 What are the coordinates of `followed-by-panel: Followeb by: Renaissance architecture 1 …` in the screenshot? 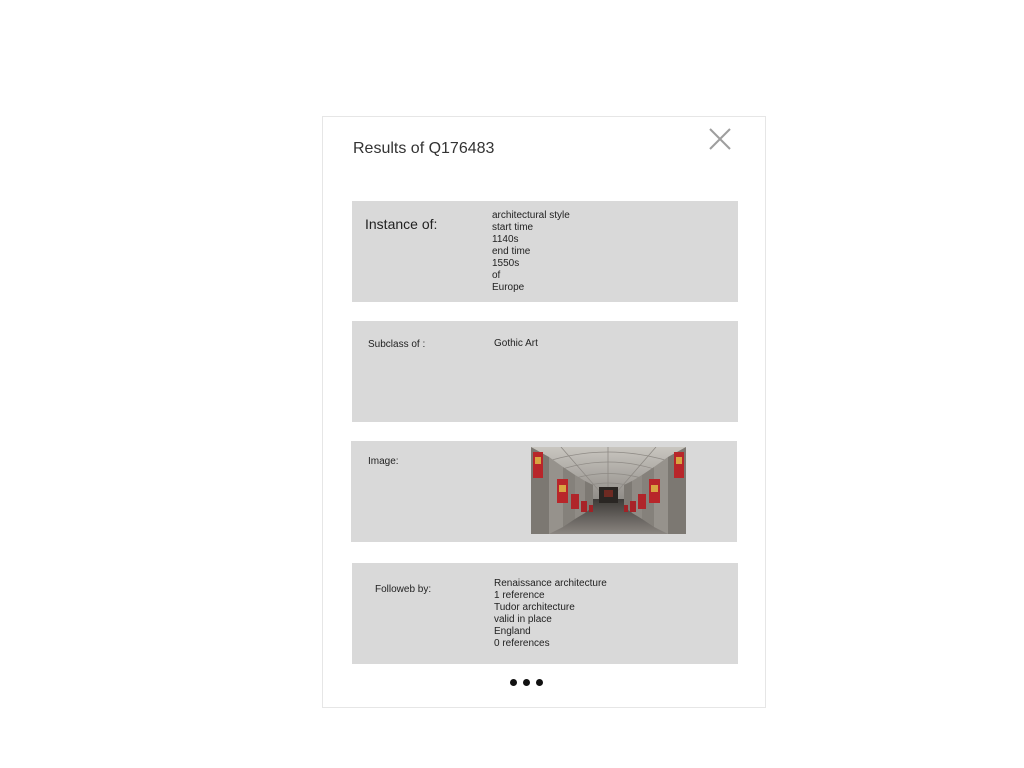 It's located at (545, 613).